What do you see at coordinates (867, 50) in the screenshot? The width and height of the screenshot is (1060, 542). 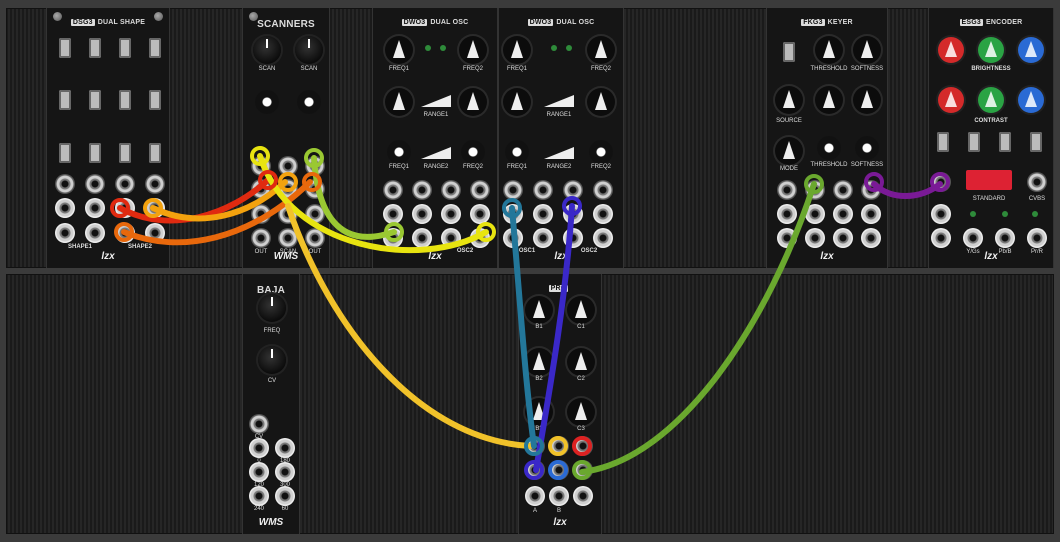 I see `softness-knob` at bounding box center [867, 50].